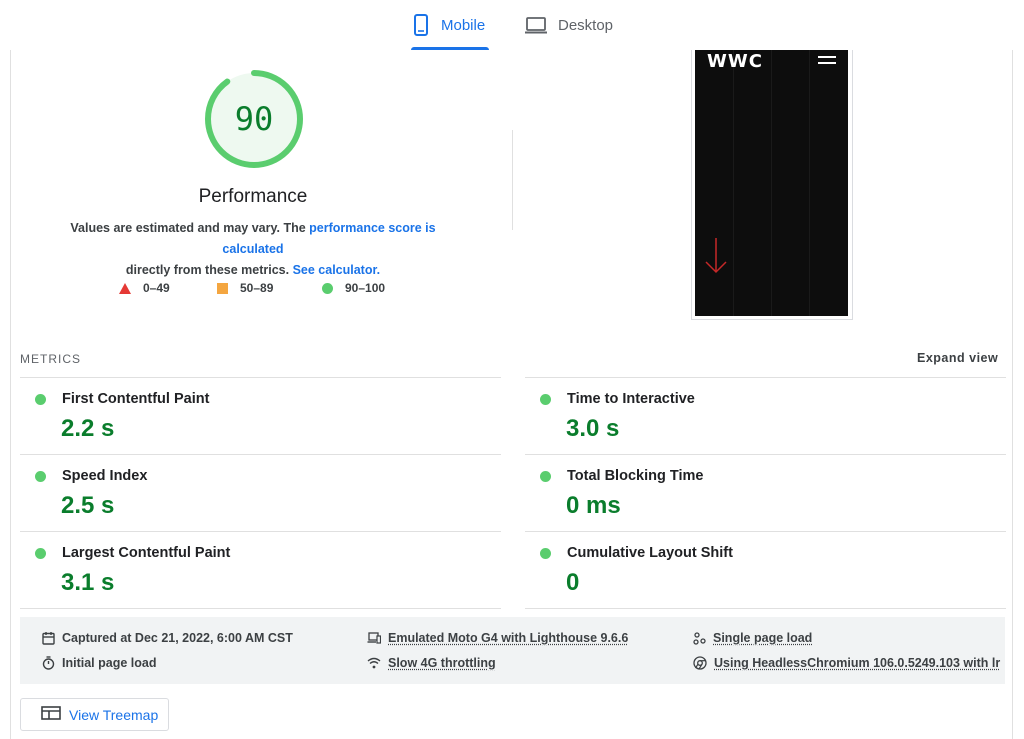  Describe the element at coordinates (156, 288) in the screenshot. I see `legend-fail-label: 0–49` at that location.